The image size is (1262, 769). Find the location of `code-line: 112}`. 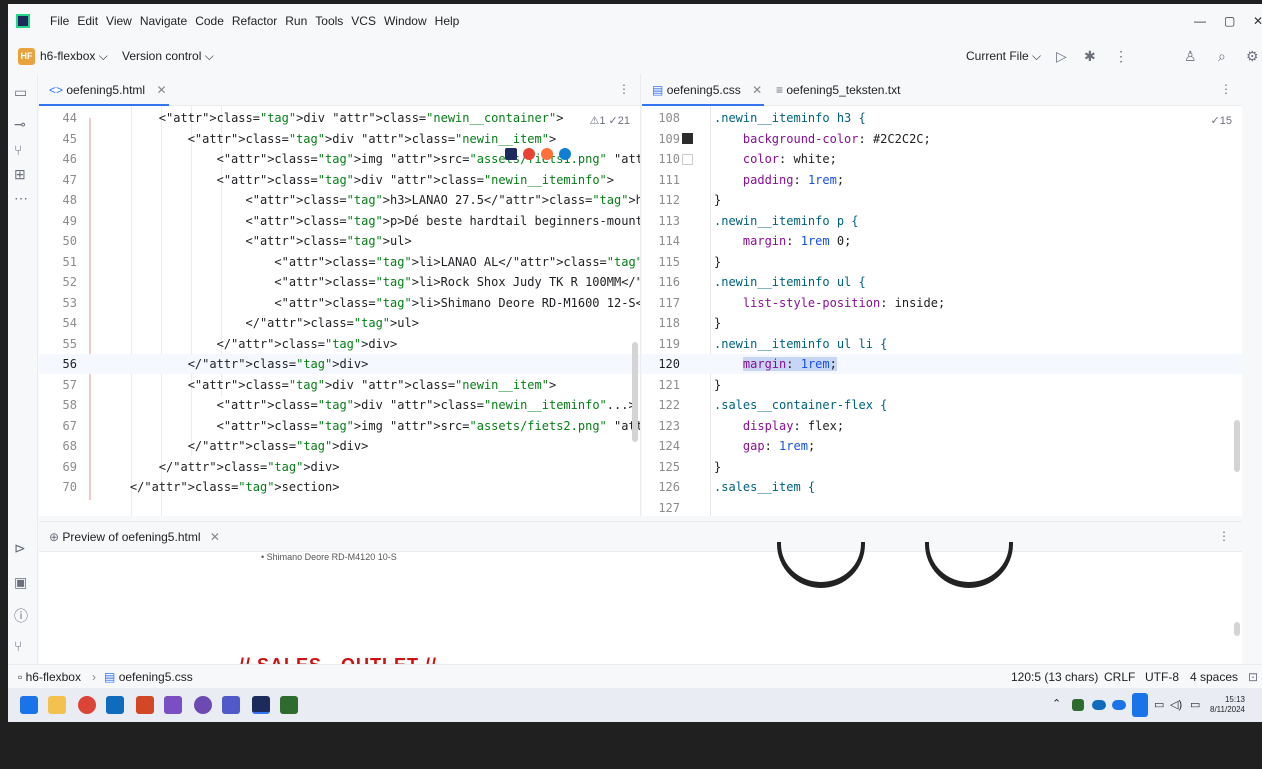

code-line: 112} is located at coordinates (942, 200).